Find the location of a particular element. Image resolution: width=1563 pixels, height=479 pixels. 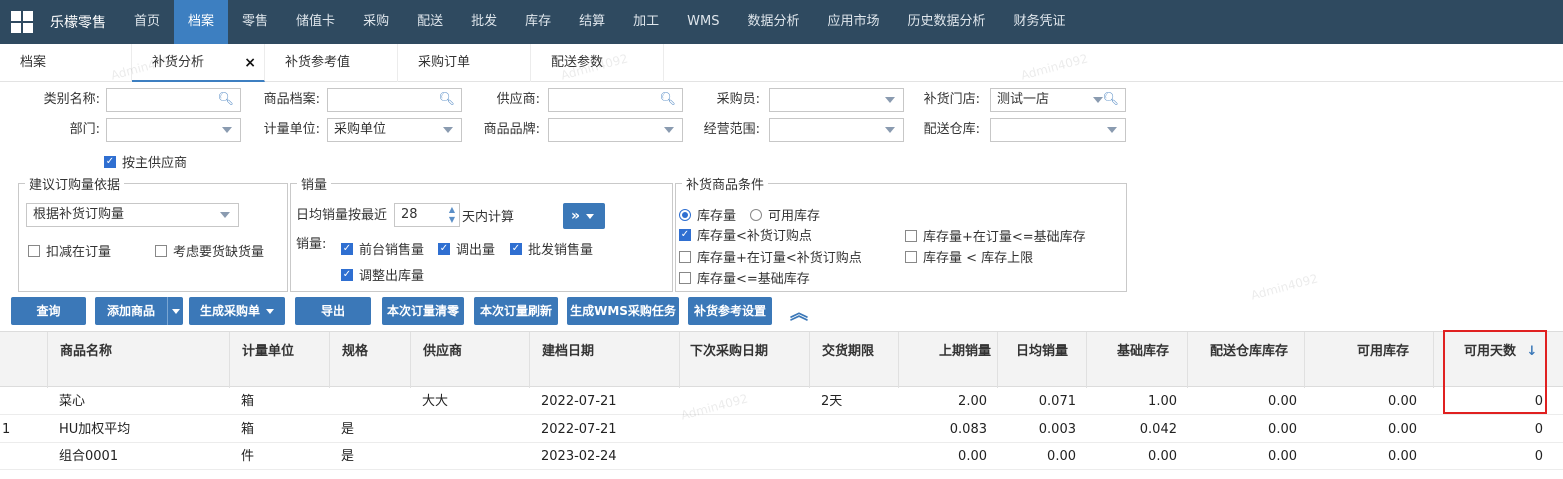

nav-item-retail: 零售 is located at coordinates (255, 22).